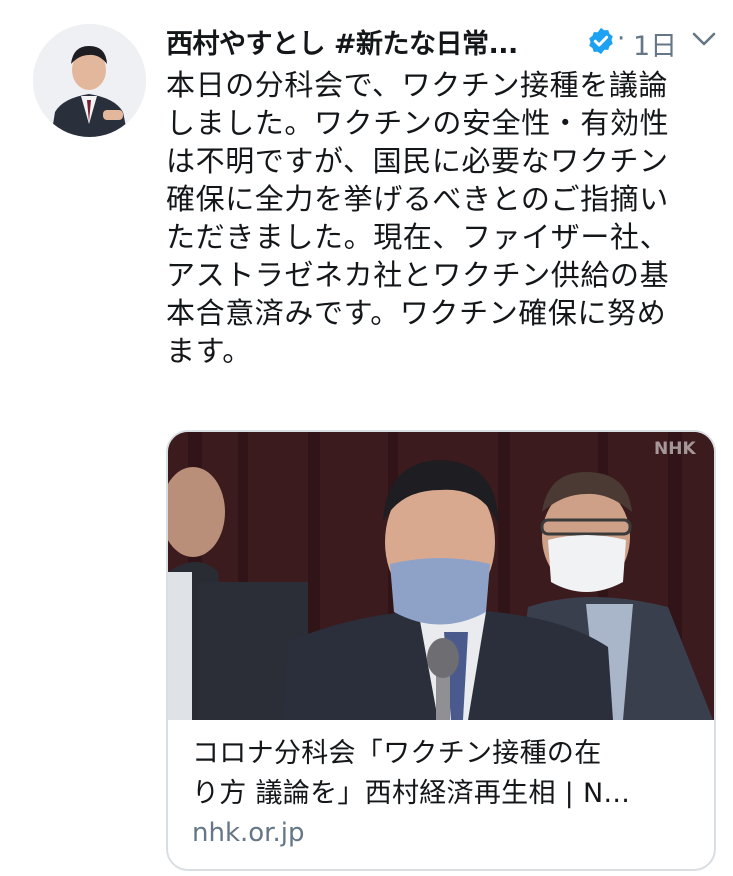 This screenshot has width=733, height=876. I want to click on tweet-timestamp: 1日, so click(655, 43).